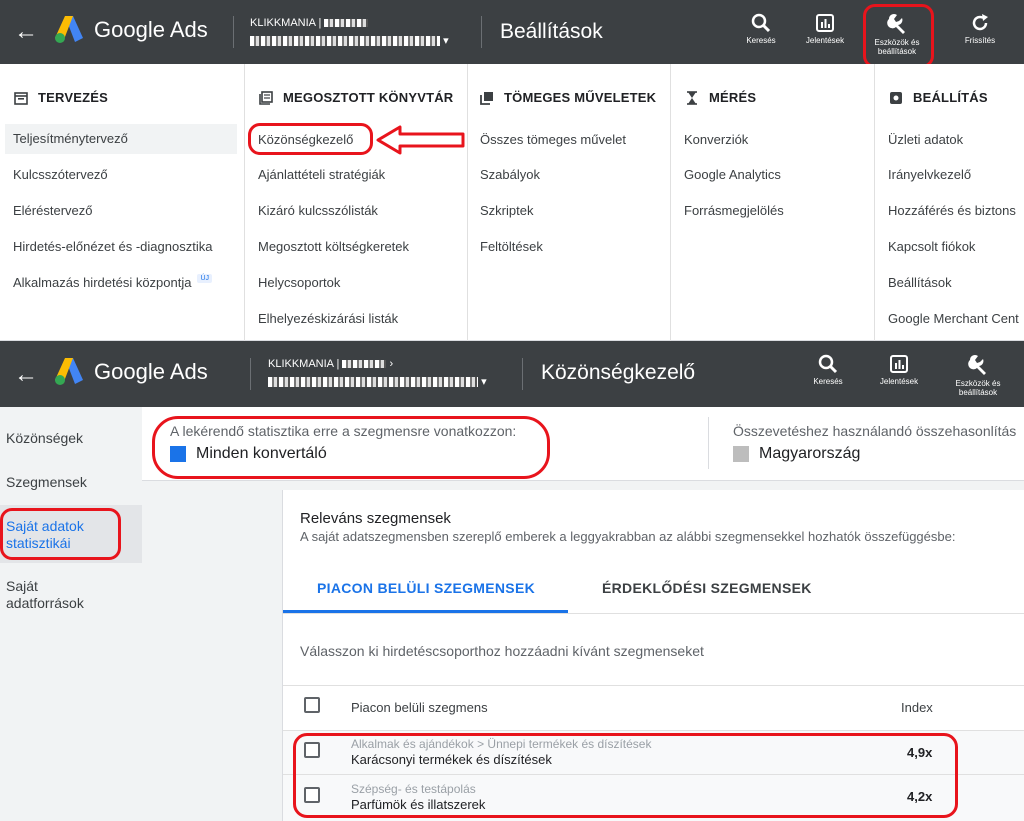 This screenshot has width=1024, height=821. I want to click on menu-item: Helycsoportok, so click(299, 282).